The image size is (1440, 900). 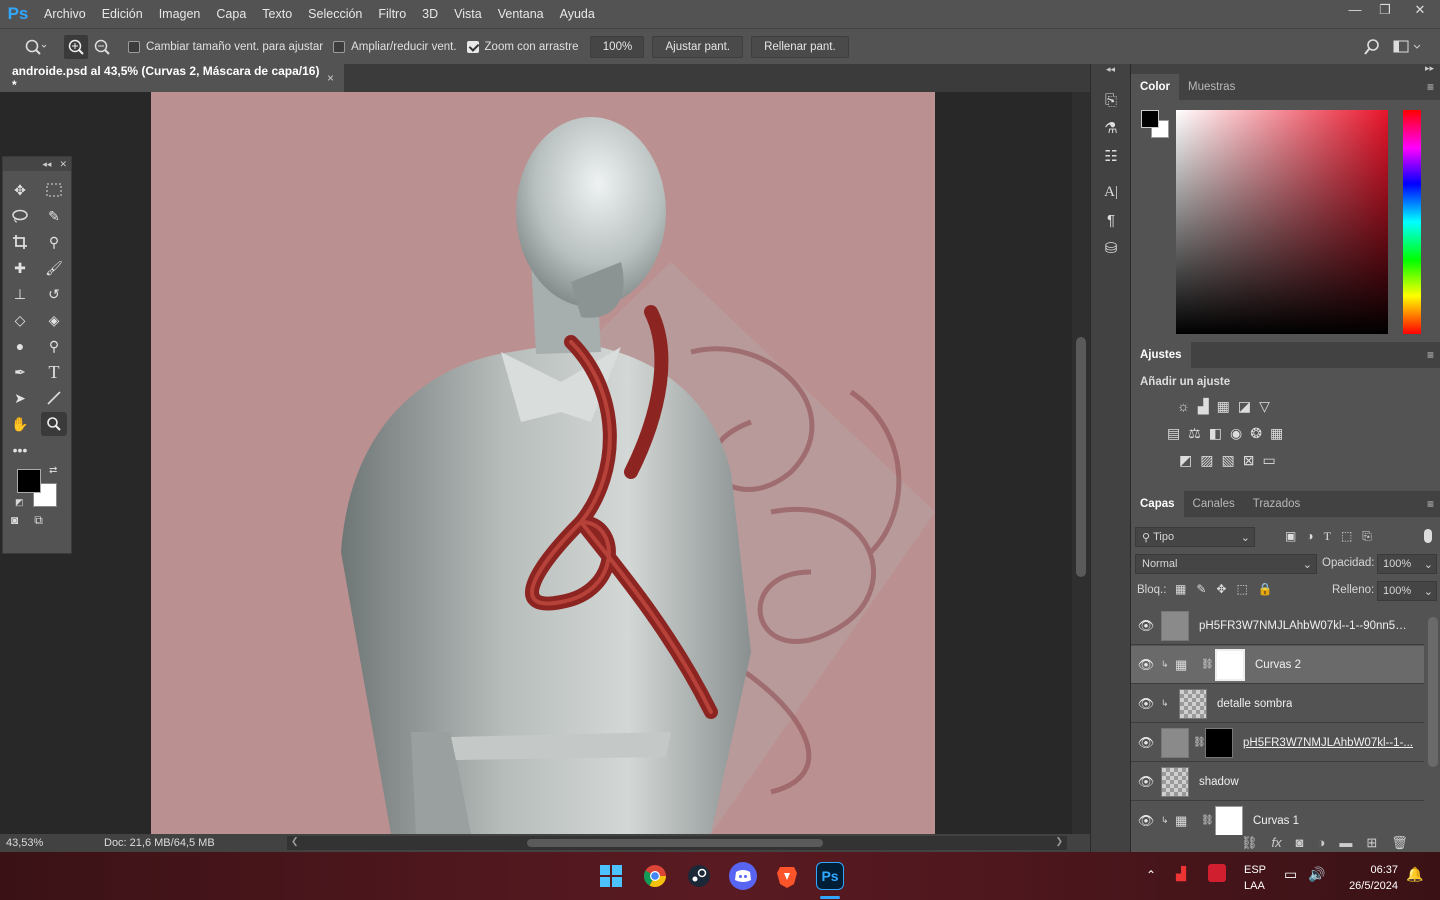 What do you see at coordinates (800, 46) in the screenshot?
I see `fill-screen-button: Rellenar pant.` at bounding box center [800, 46].